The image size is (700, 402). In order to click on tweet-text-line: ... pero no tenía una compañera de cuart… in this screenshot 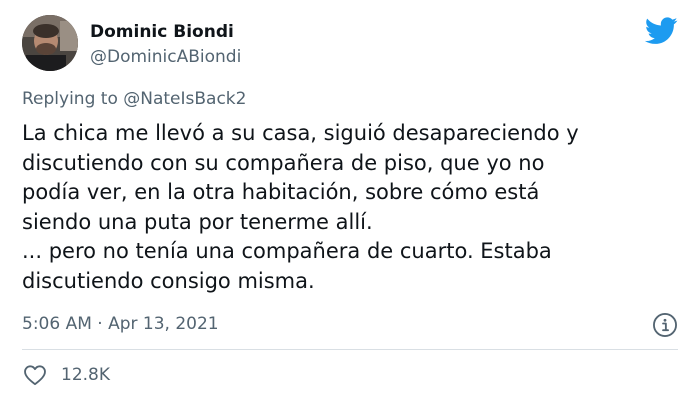, I will do `click(287, 251)`.